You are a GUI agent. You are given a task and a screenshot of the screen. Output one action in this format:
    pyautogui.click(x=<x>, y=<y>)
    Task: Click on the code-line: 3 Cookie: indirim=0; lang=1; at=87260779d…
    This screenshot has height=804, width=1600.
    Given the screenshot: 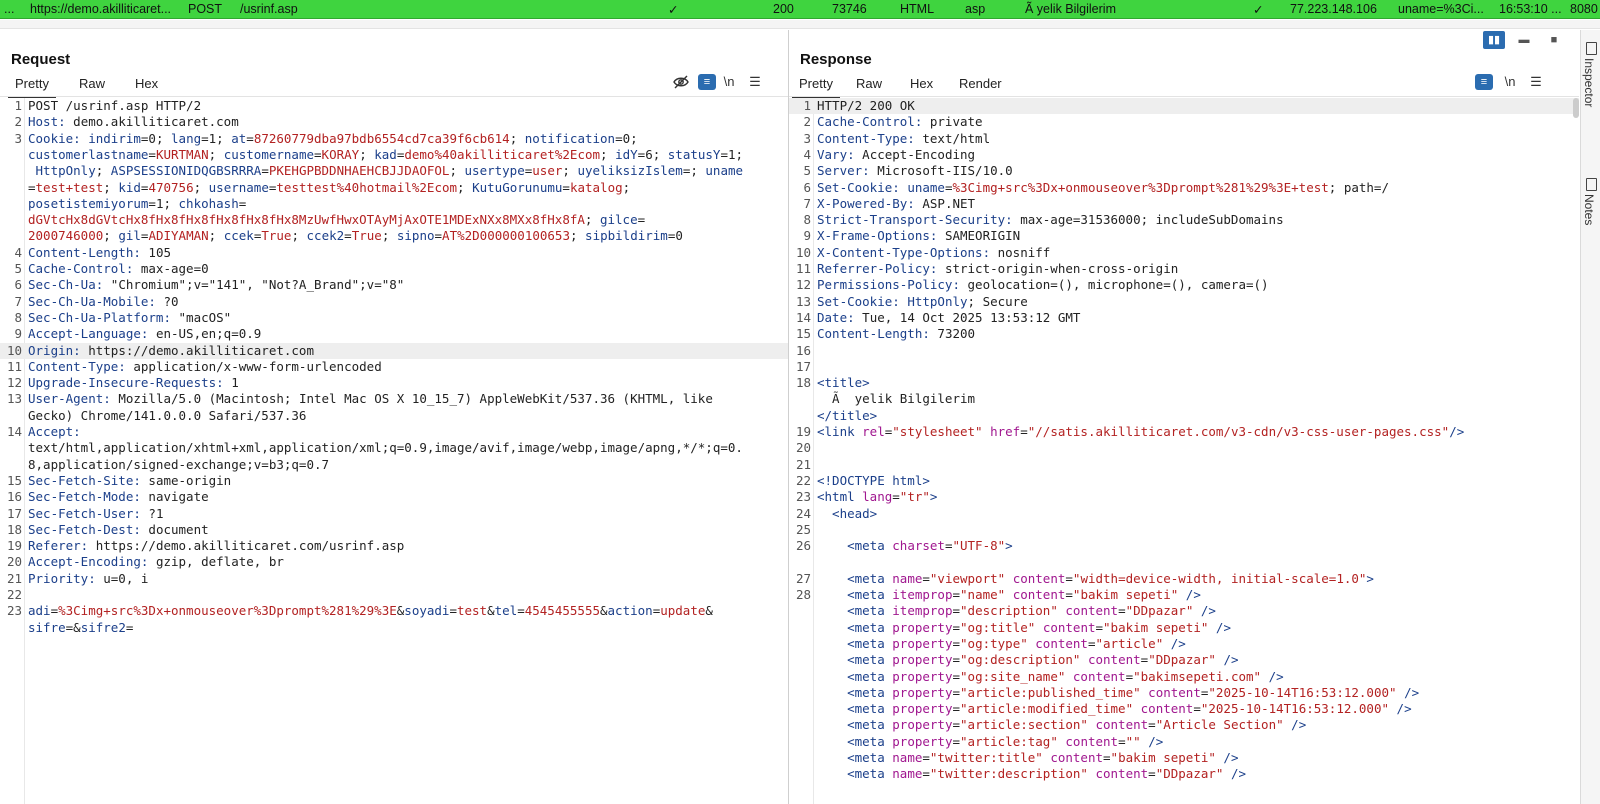 What is the action you would take?
    pyautogui.click(x=394, y=139)
    